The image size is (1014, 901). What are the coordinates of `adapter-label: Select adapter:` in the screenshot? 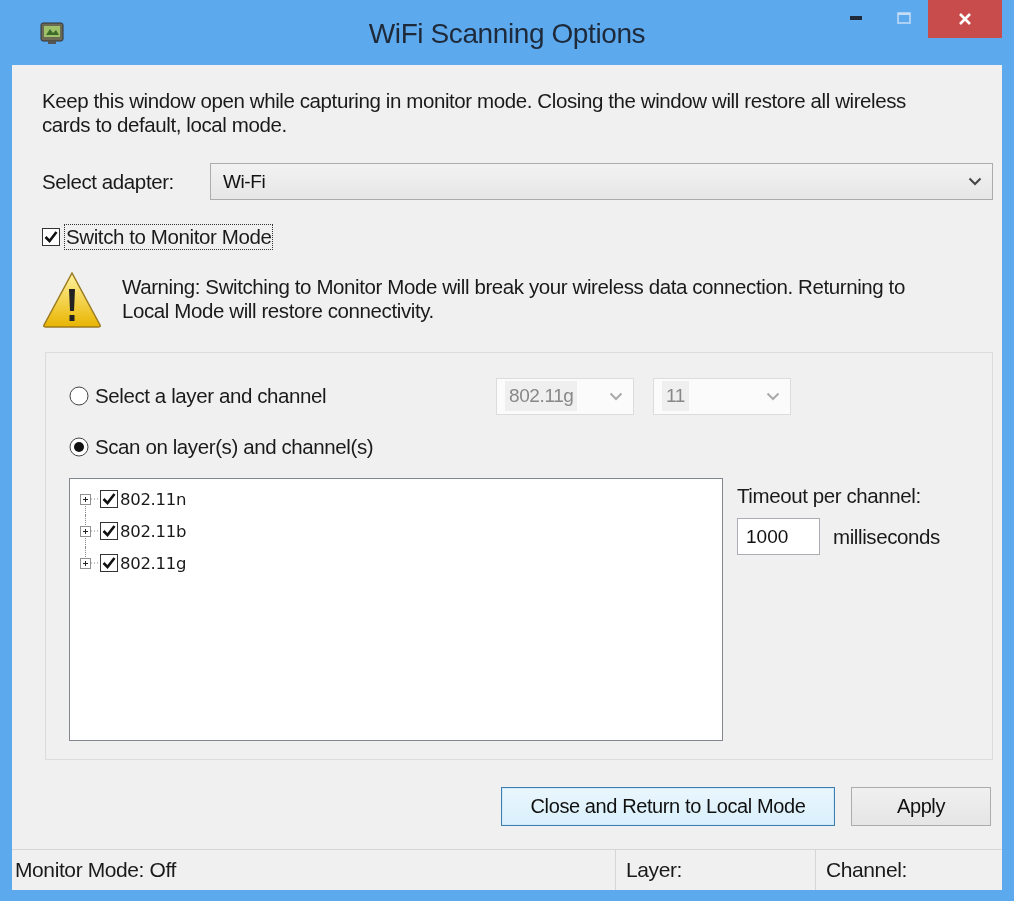 It's located at (108, 181).